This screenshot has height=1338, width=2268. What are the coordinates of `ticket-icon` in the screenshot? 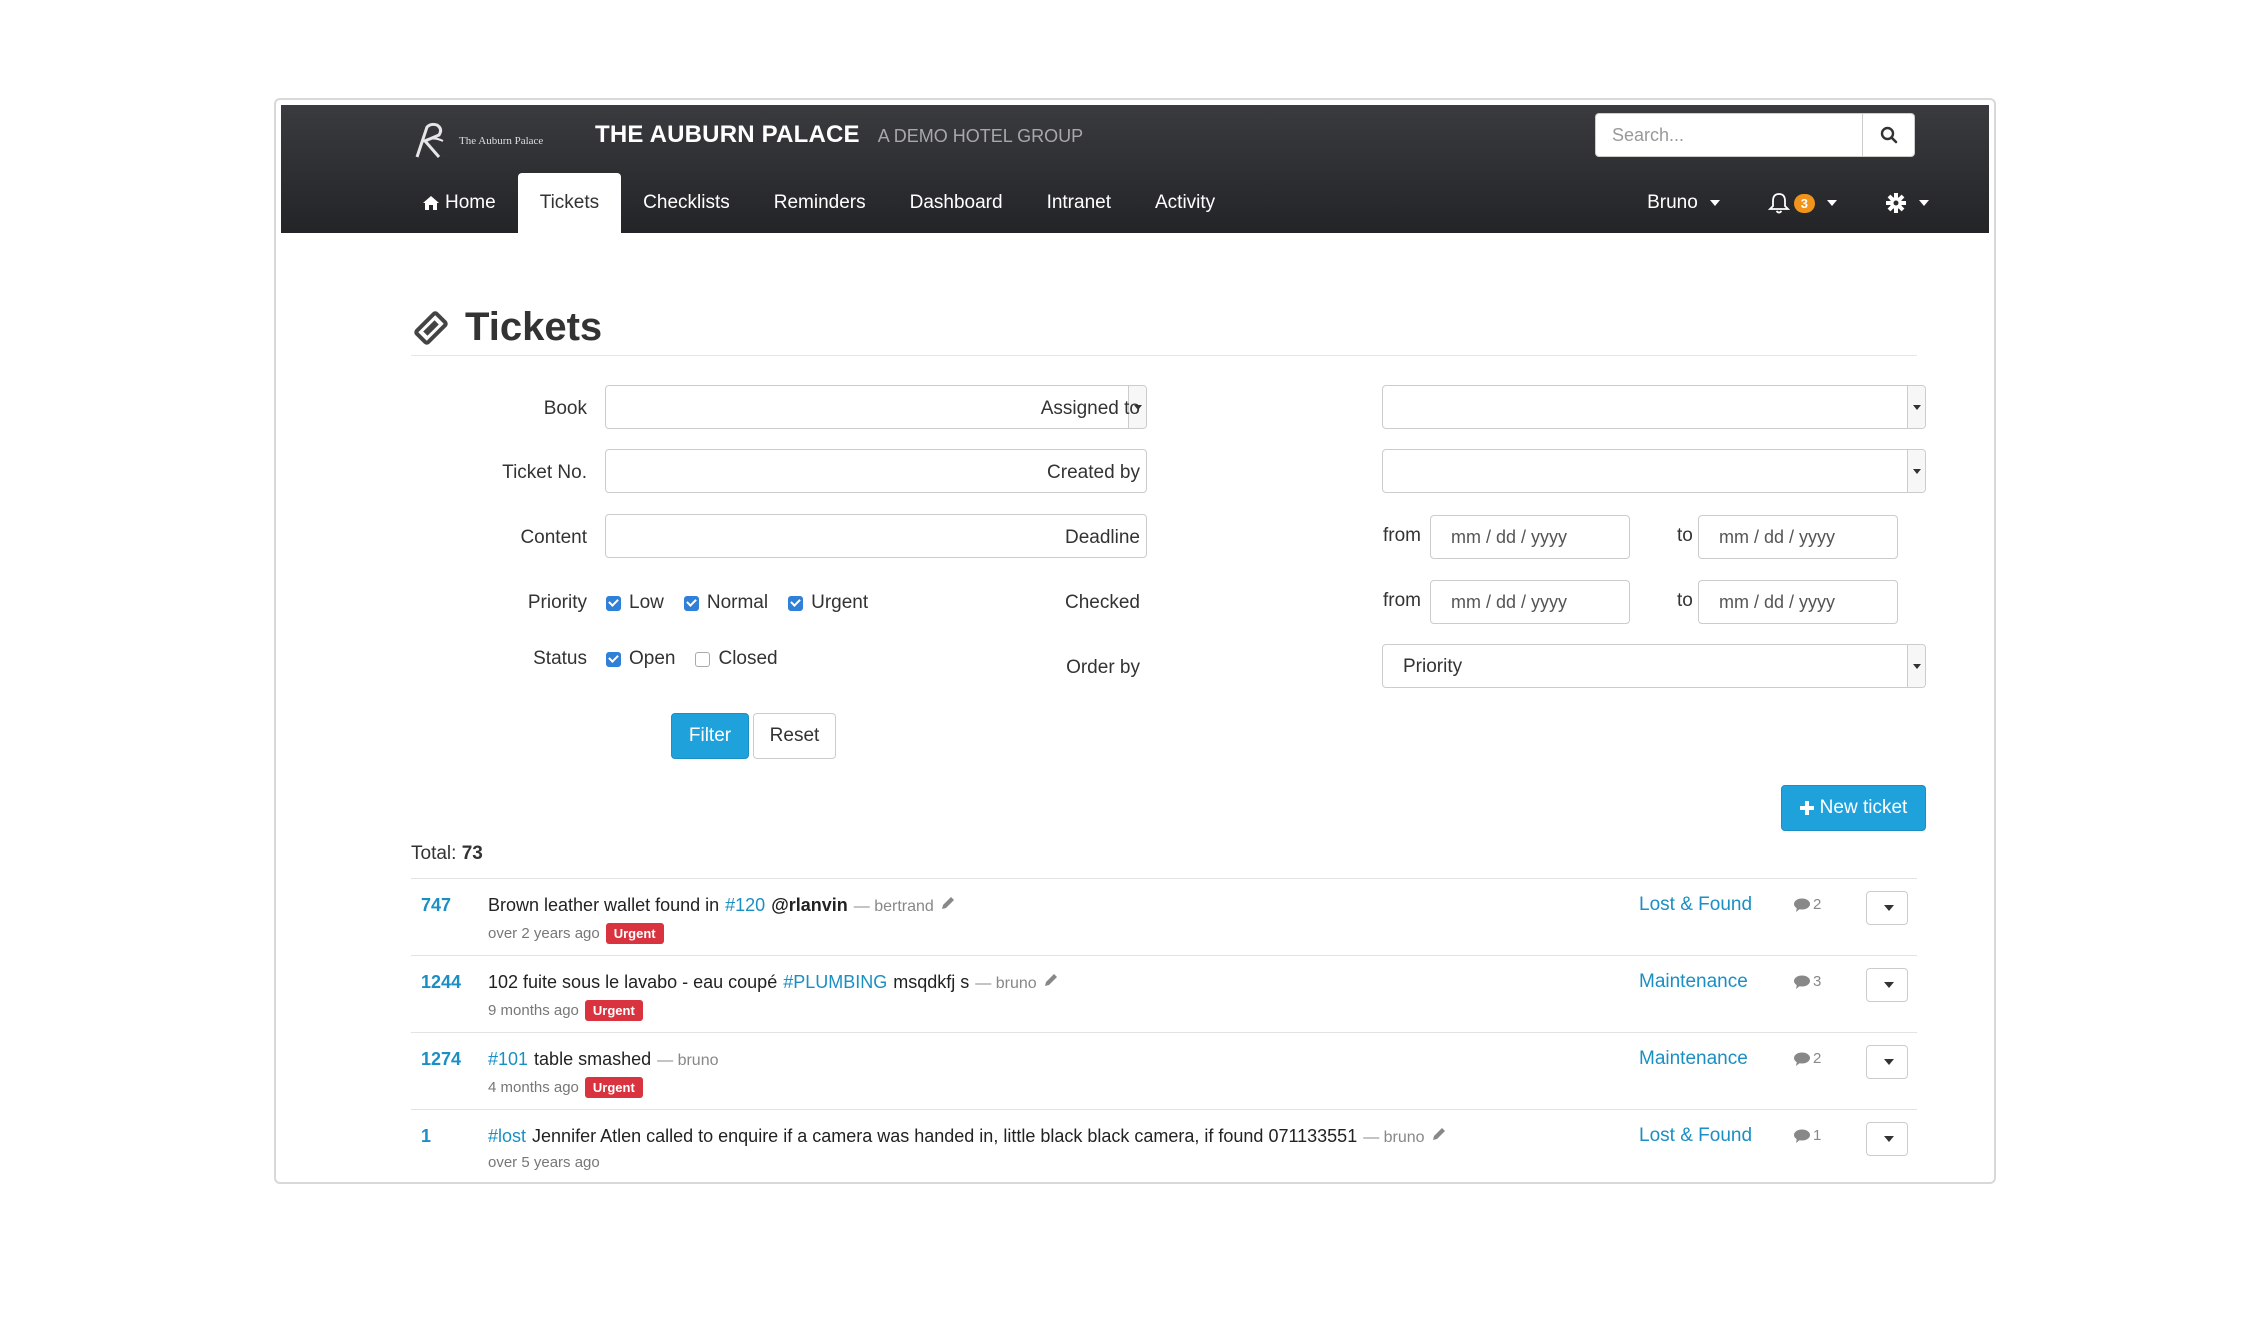 It's located at (431, 327).